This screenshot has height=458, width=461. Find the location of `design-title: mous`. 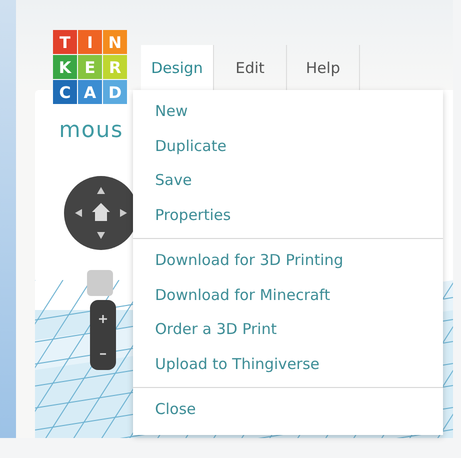

design-title: mous is located at coordinates (91, 130).